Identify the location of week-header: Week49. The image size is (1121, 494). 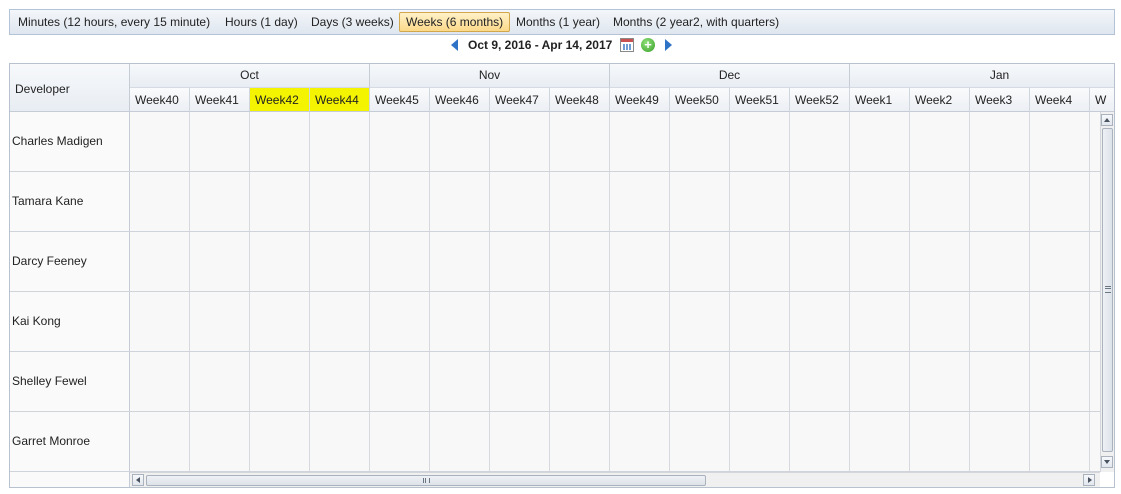
(640, 100).